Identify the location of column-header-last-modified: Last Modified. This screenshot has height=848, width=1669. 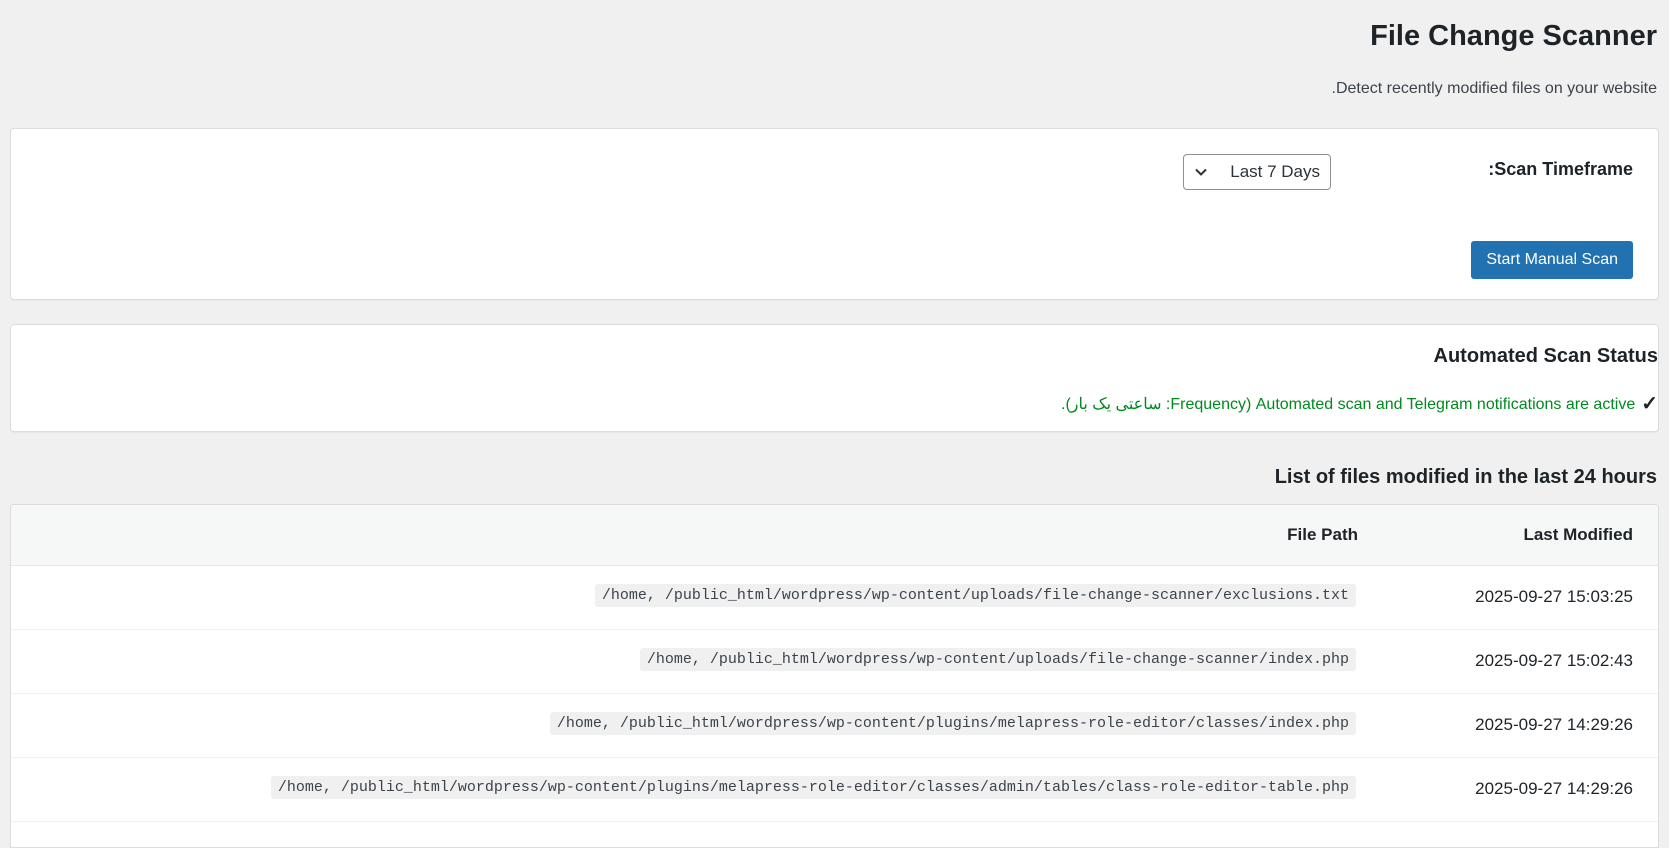
(1578, 534).